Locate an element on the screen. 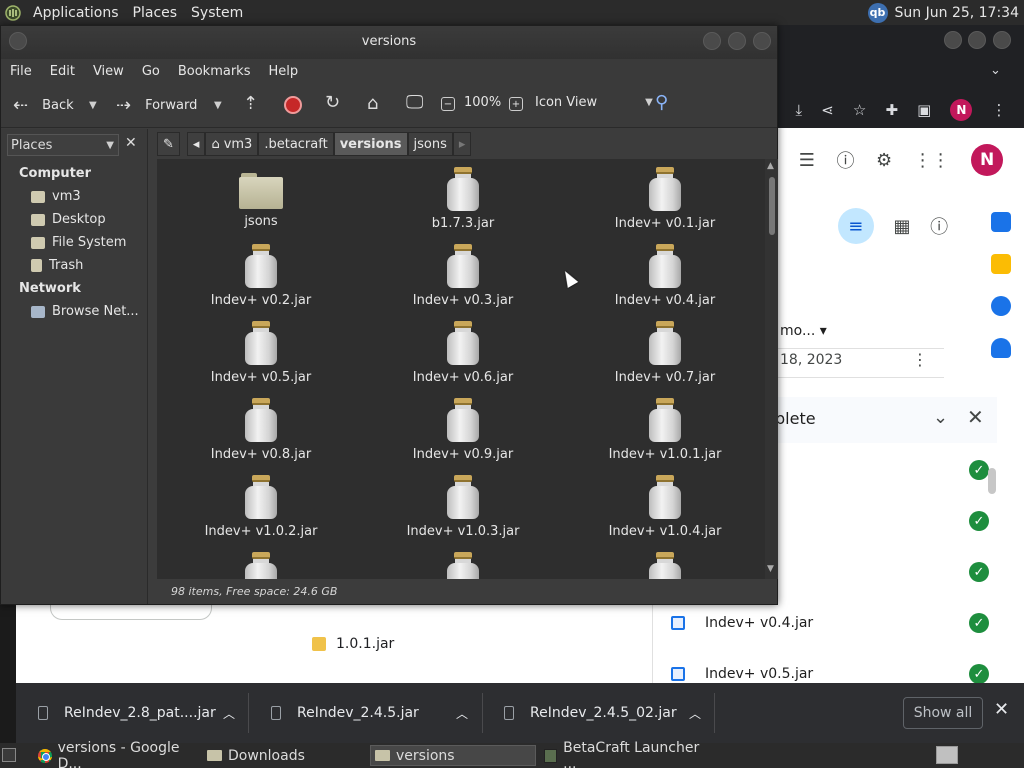 This screenshot has width=1024, height=768. jar-file-item: Indev+ v1.0.3.jar is located at coordinates (463, 507).